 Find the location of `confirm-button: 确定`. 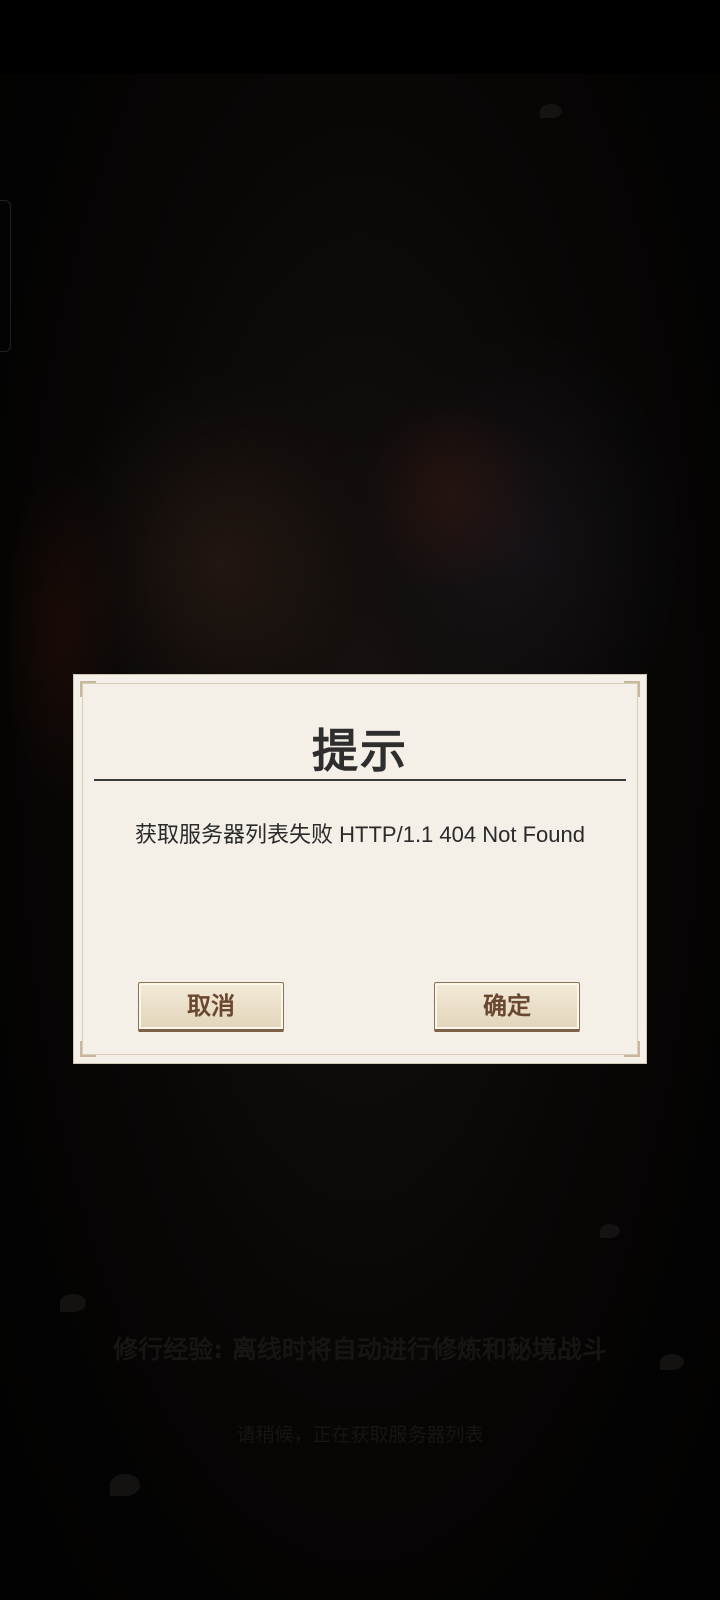

confirm-button: 确定 is located at coordinates (507, 1007).